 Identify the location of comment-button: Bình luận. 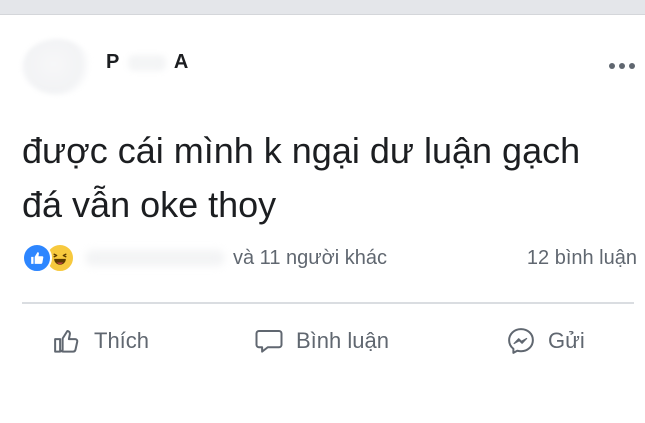
(321, 341).